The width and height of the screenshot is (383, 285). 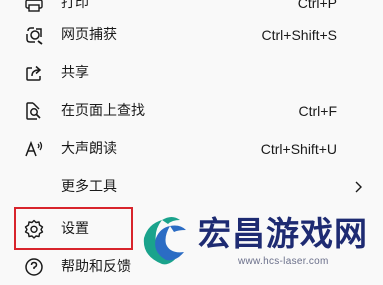 I want to click on menu-item-label: 帮助和反馈, so click(x=96, y=267).